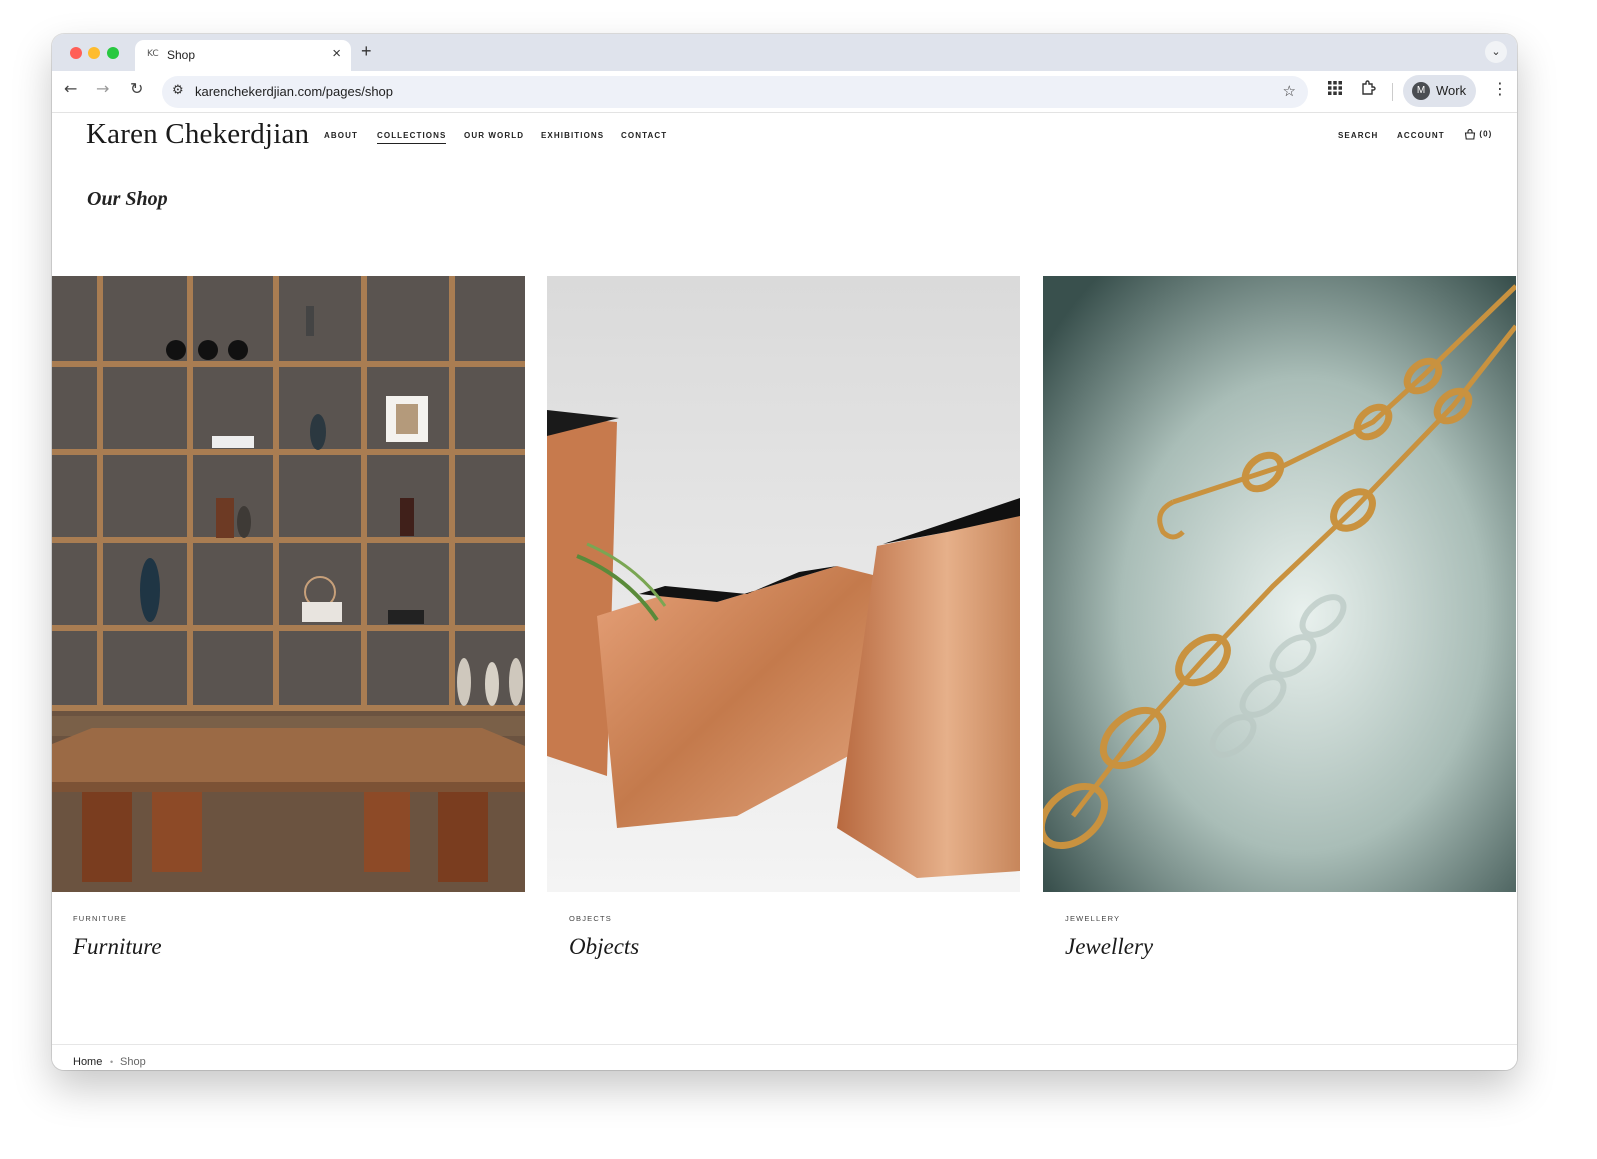 The width and height of the screenshot is (1597, 1159). What do you see at coordinates (1335, 90) in the screenshot?
I see `apps-grid-icon` at bounding box center [1335, 90].